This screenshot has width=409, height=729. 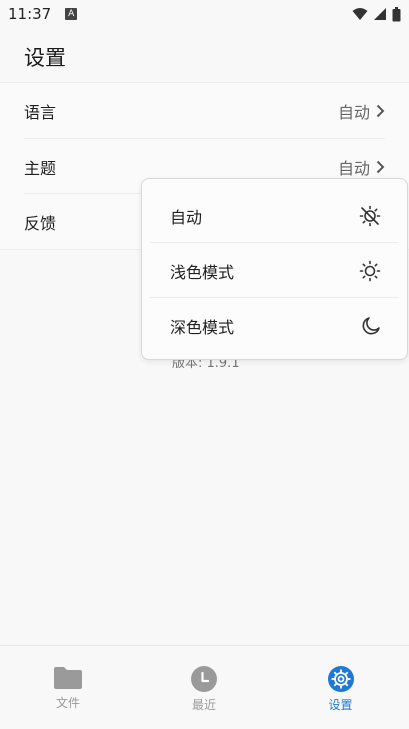 I want to click on clock-icon, so click(x=204, y=679).